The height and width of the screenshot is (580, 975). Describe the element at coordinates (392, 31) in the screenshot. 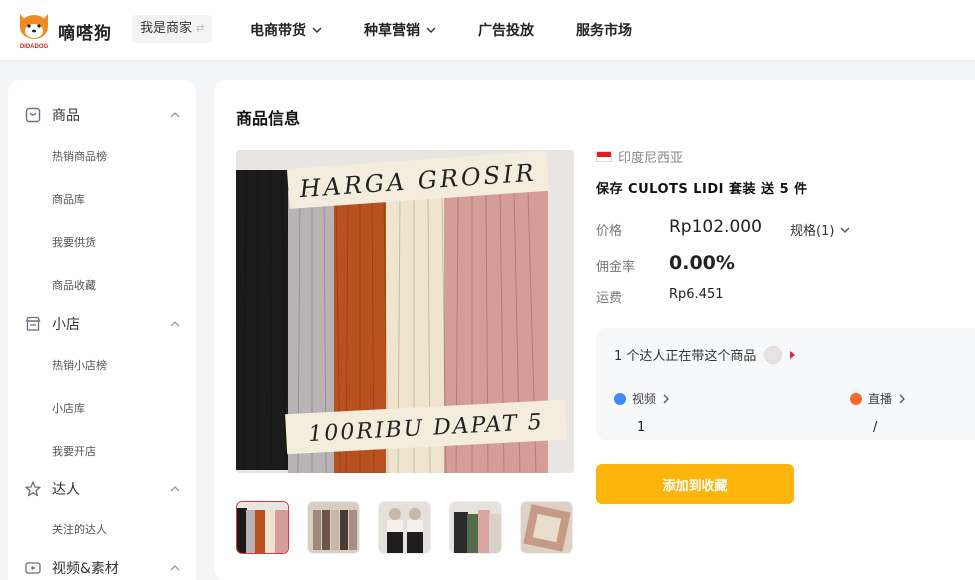

I see `nav-seeding-label: 种草营销` at that location.